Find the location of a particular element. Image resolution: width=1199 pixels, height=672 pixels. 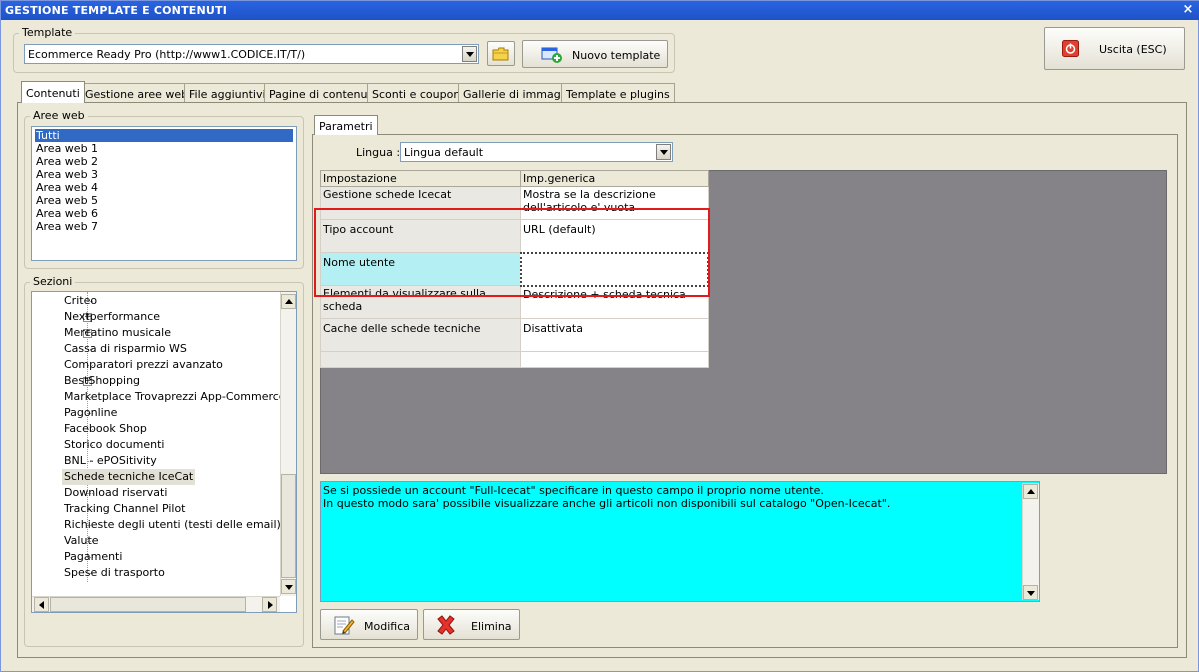

tab-label: Pagine di contenuti is located at coordinates (322, 94).